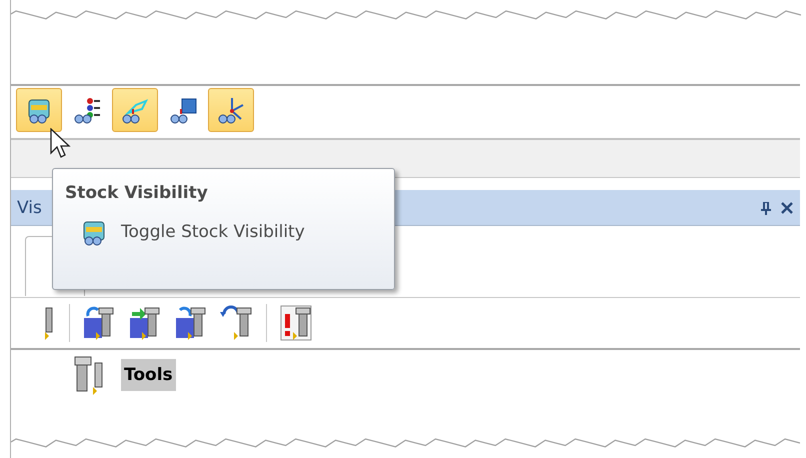  I want to click on pin-icon, so click(766, 207).